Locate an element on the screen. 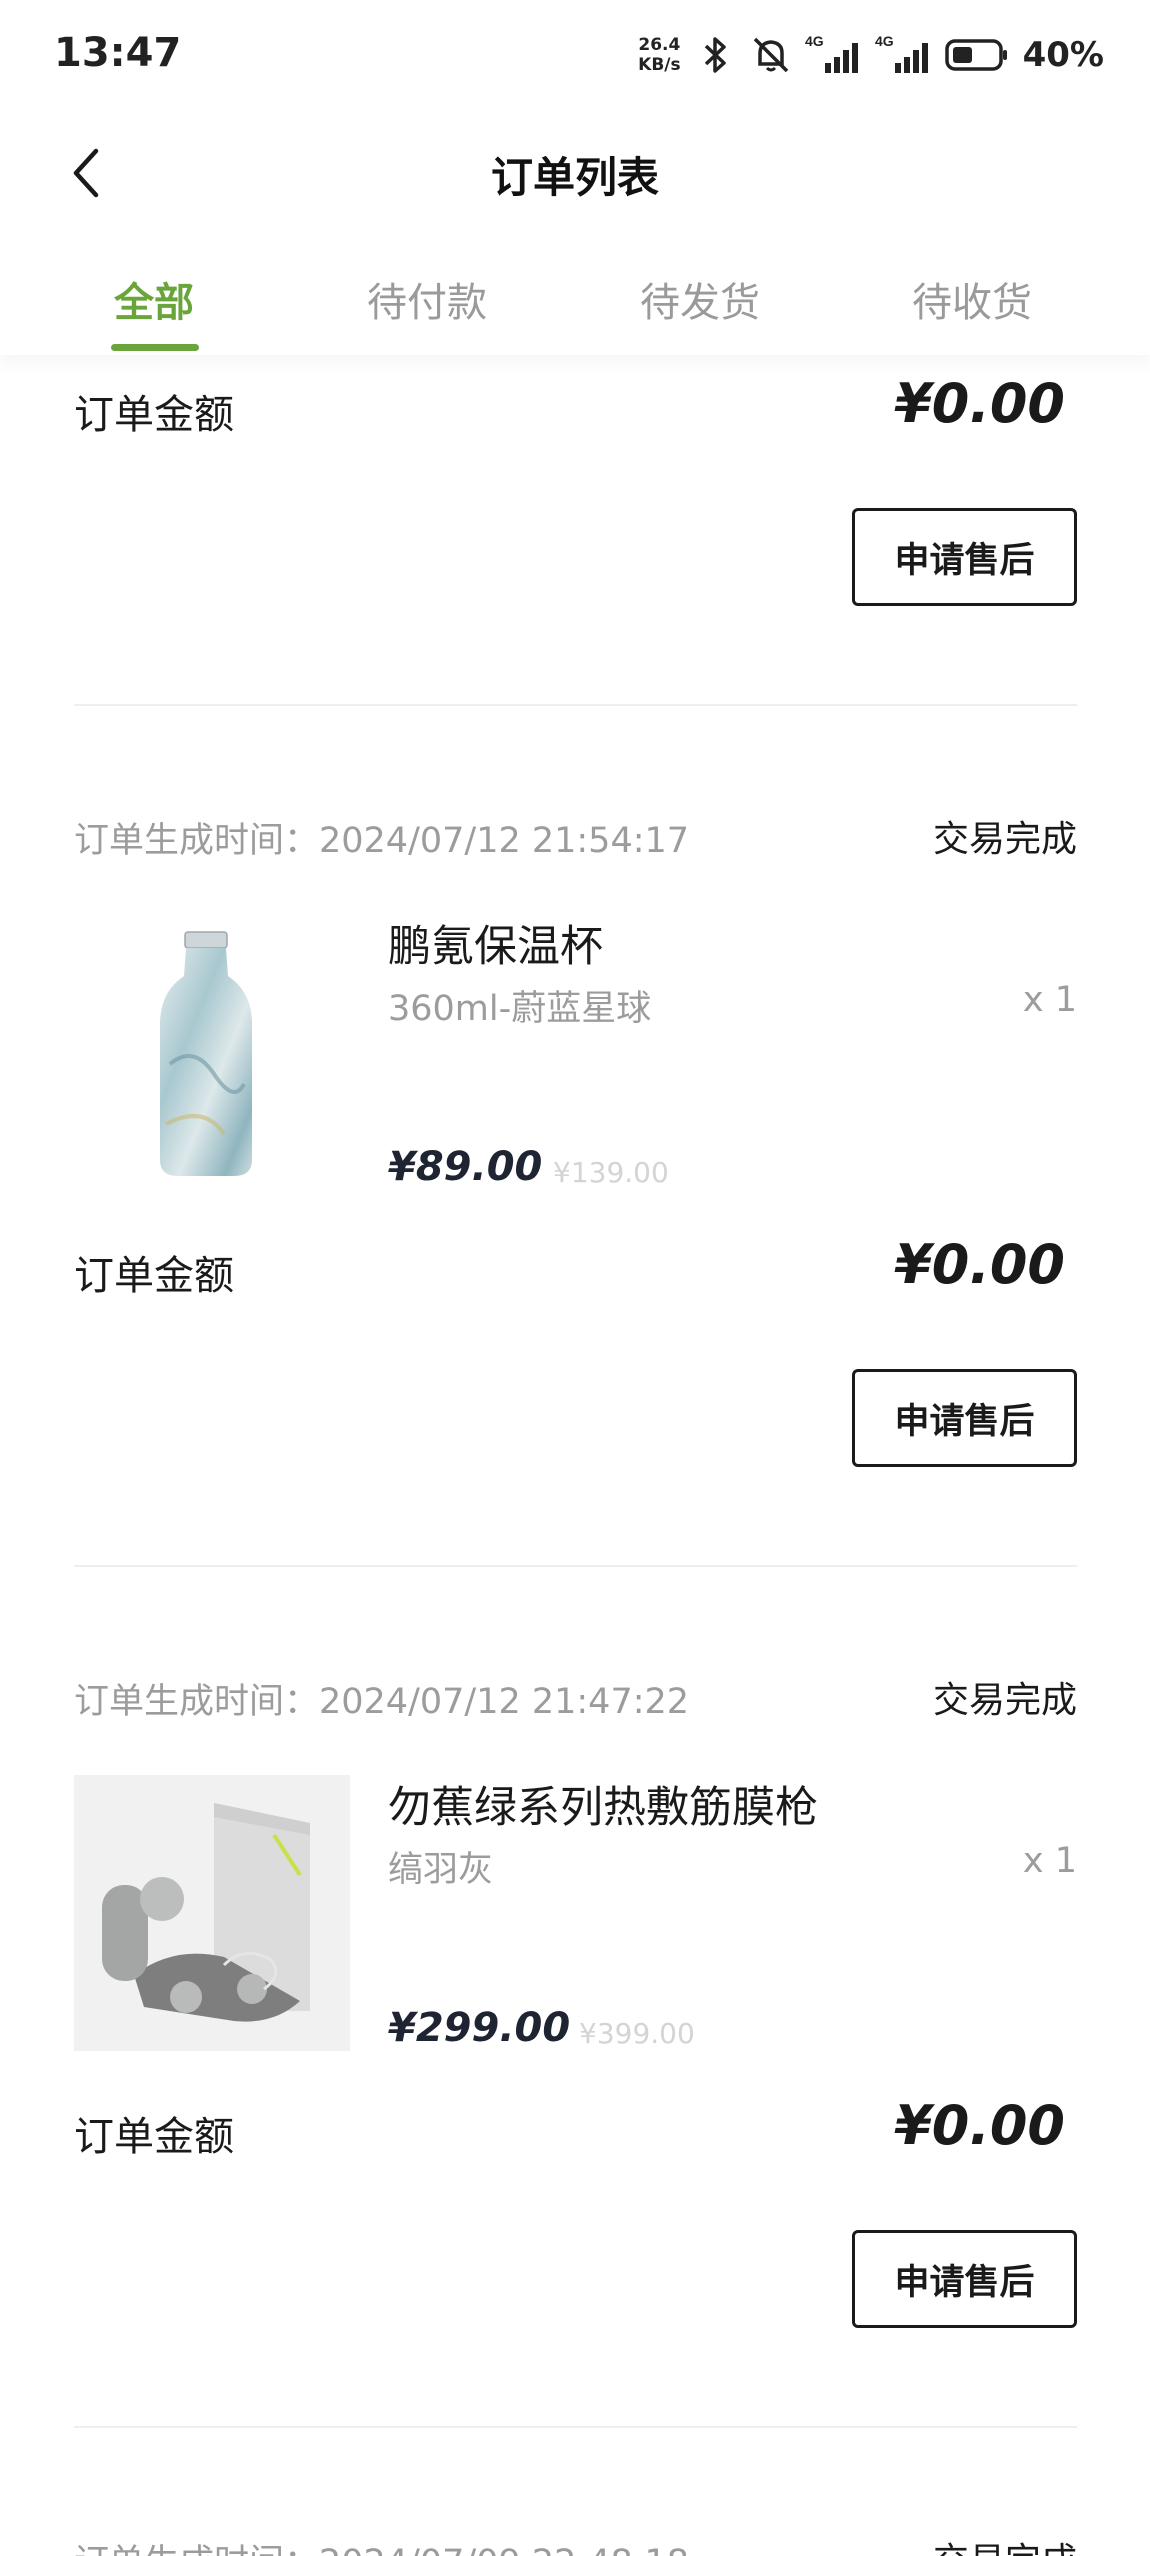 This screenshot has height=2556, width=1150. product-original-price: ¥399.00 is located at coordinates (637, 2033).